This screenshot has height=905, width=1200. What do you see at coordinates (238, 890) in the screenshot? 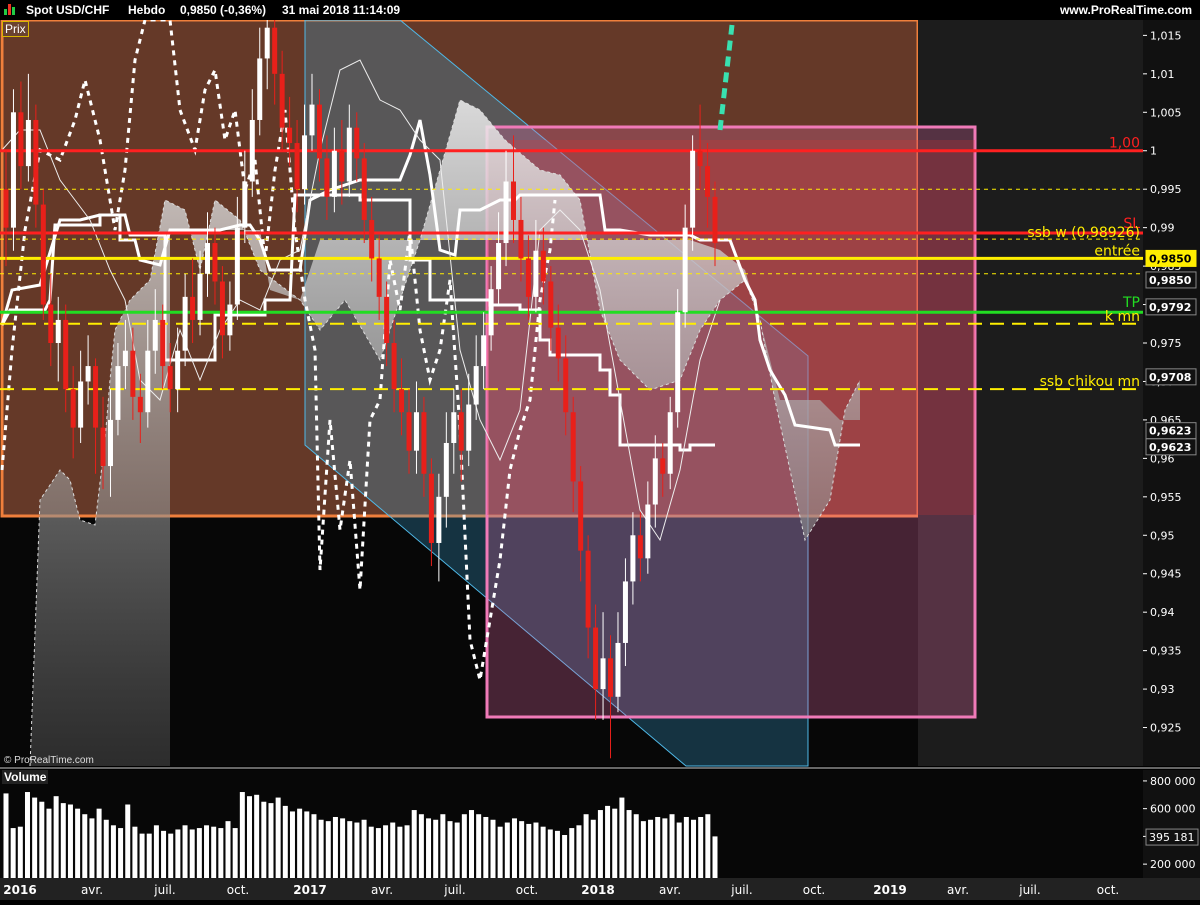
I see `time-tick-label: oct.` at bounding box center [238, 890].